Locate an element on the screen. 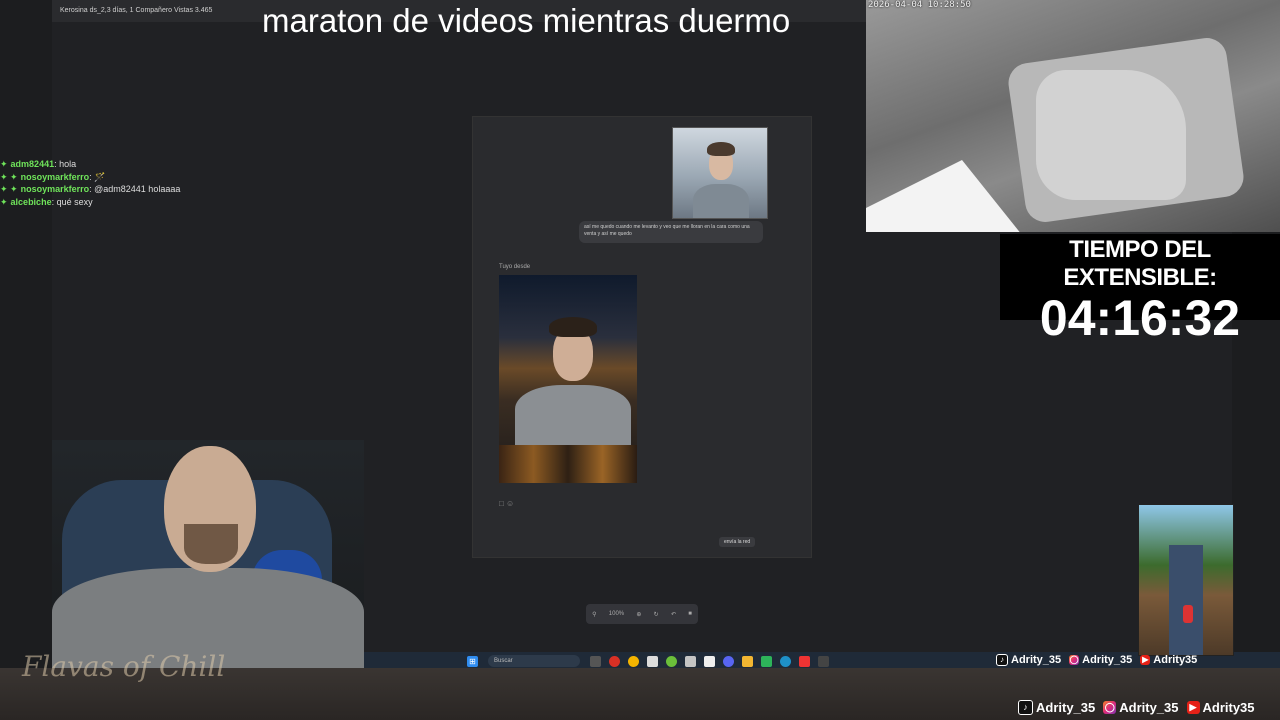 The width and height of the screenshot is (1280, 720). app-green-icon is located at coordinates (671, 661).